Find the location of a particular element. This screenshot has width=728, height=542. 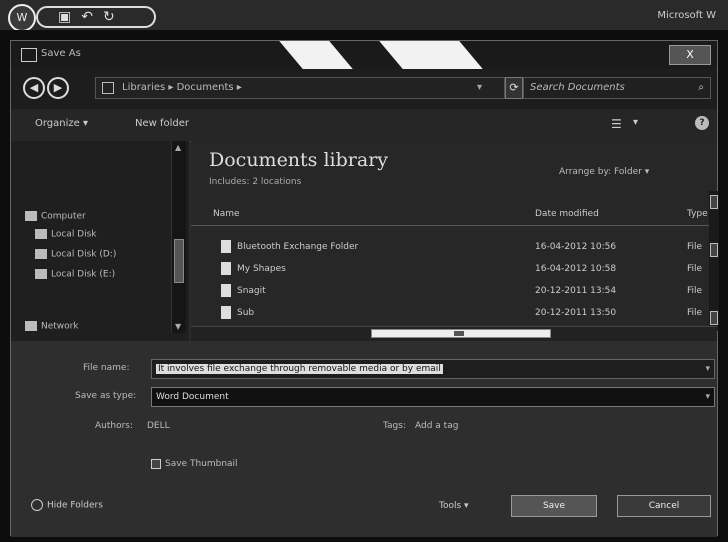

view-icon: ☰ is located at coordinates (616, 124).